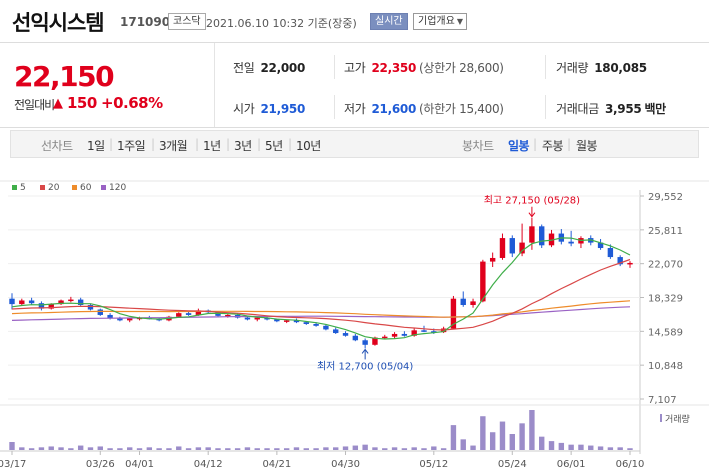 The height and width of the screenshot is (475, 709). Describe the element at coordinates (131, 145) in the screenshot. I see `period-1w: 1주일` at that location.